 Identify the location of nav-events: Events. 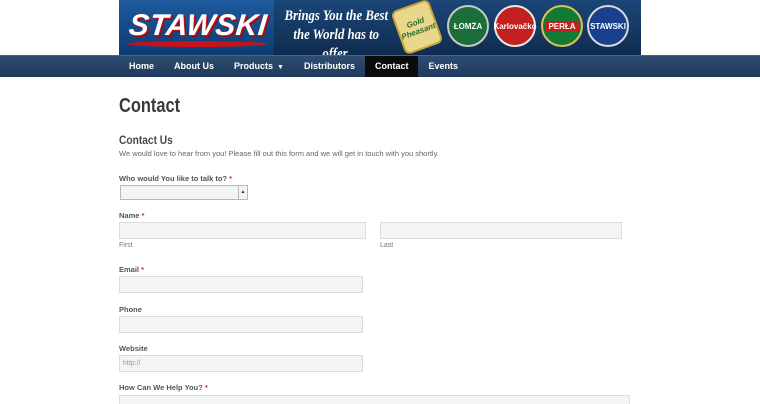
(443, 66).